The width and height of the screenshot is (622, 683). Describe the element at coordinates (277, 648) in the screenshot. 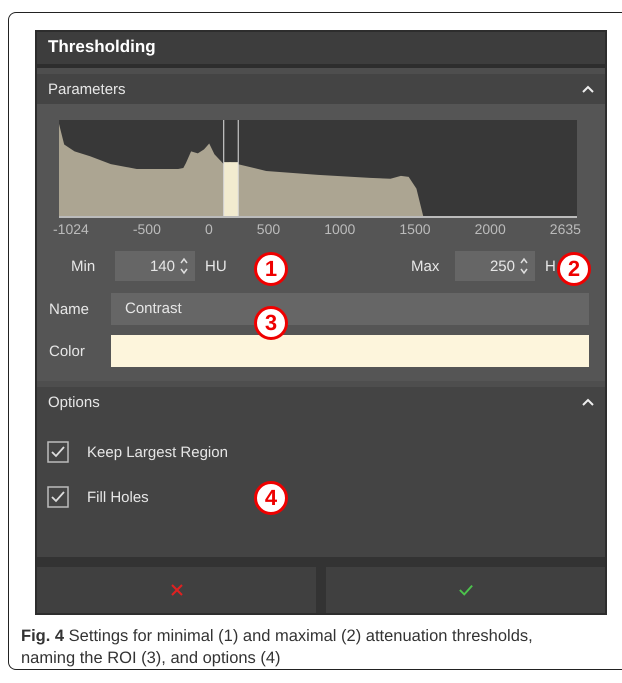

I see `figure-caption: Fig. 4 Settings for minimal (1) and maximal (2) attenuation thresholds, naming the ROI (3), and options (4)` at that location.